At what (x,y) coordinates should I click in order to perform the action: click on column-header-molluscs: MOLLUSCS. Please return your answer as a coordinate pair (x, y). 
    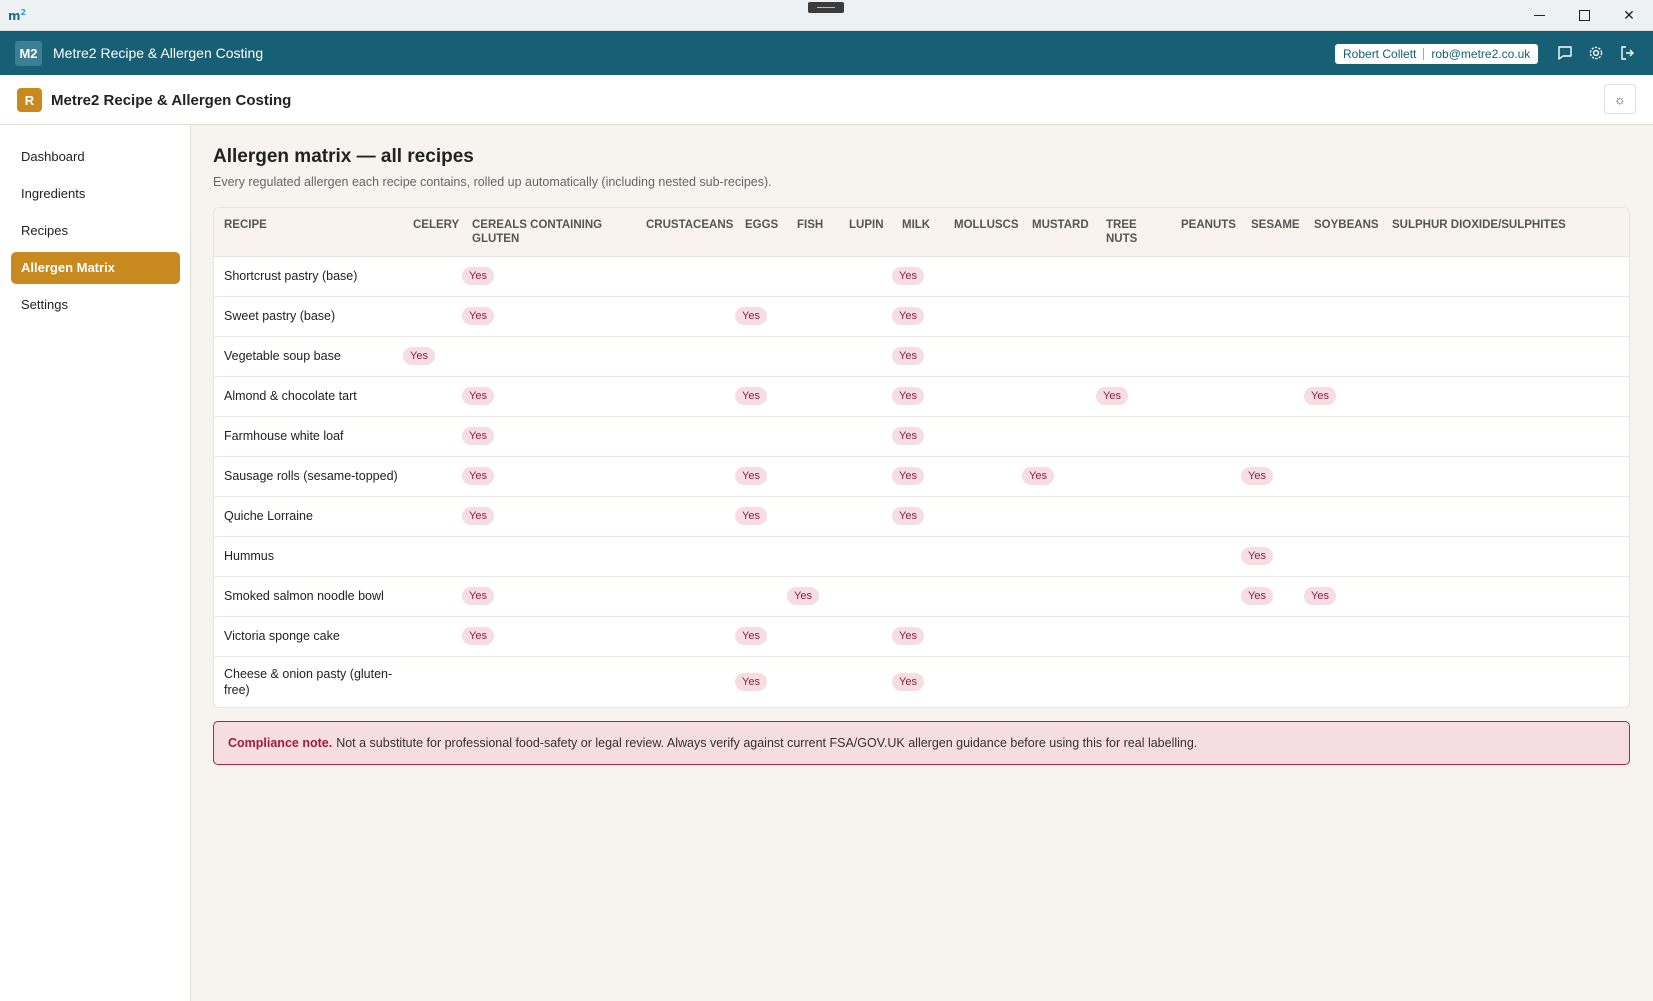
    Looking at the image, I should click on (983, 232).